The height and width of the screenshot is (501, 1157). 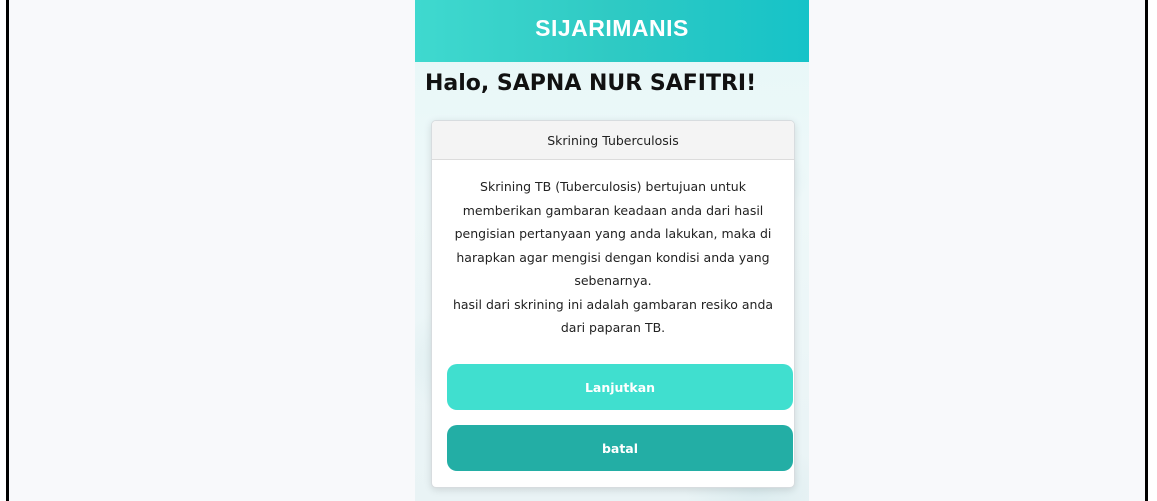 What do you see at coordinates (620, 448) in the screenshot?
I see `cancel-button: batal` at bounding box center [620, 448].